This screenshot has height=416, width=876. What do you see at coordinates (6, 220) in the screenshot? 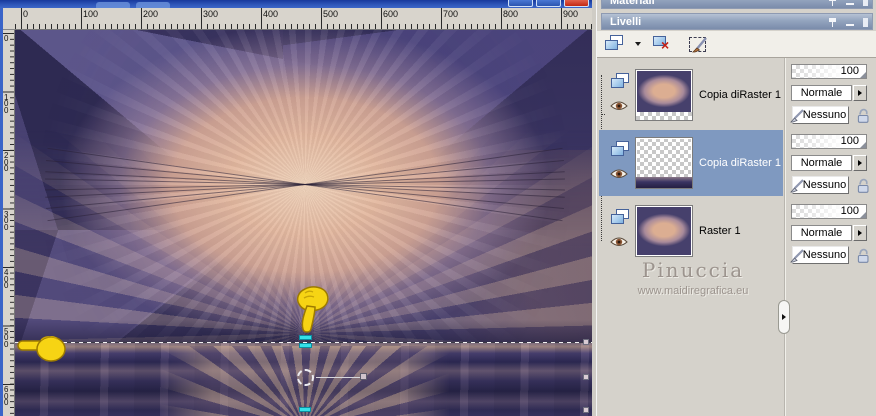
I see `v-ruler-label: 3 0 0` at bounding box center [6, 220].